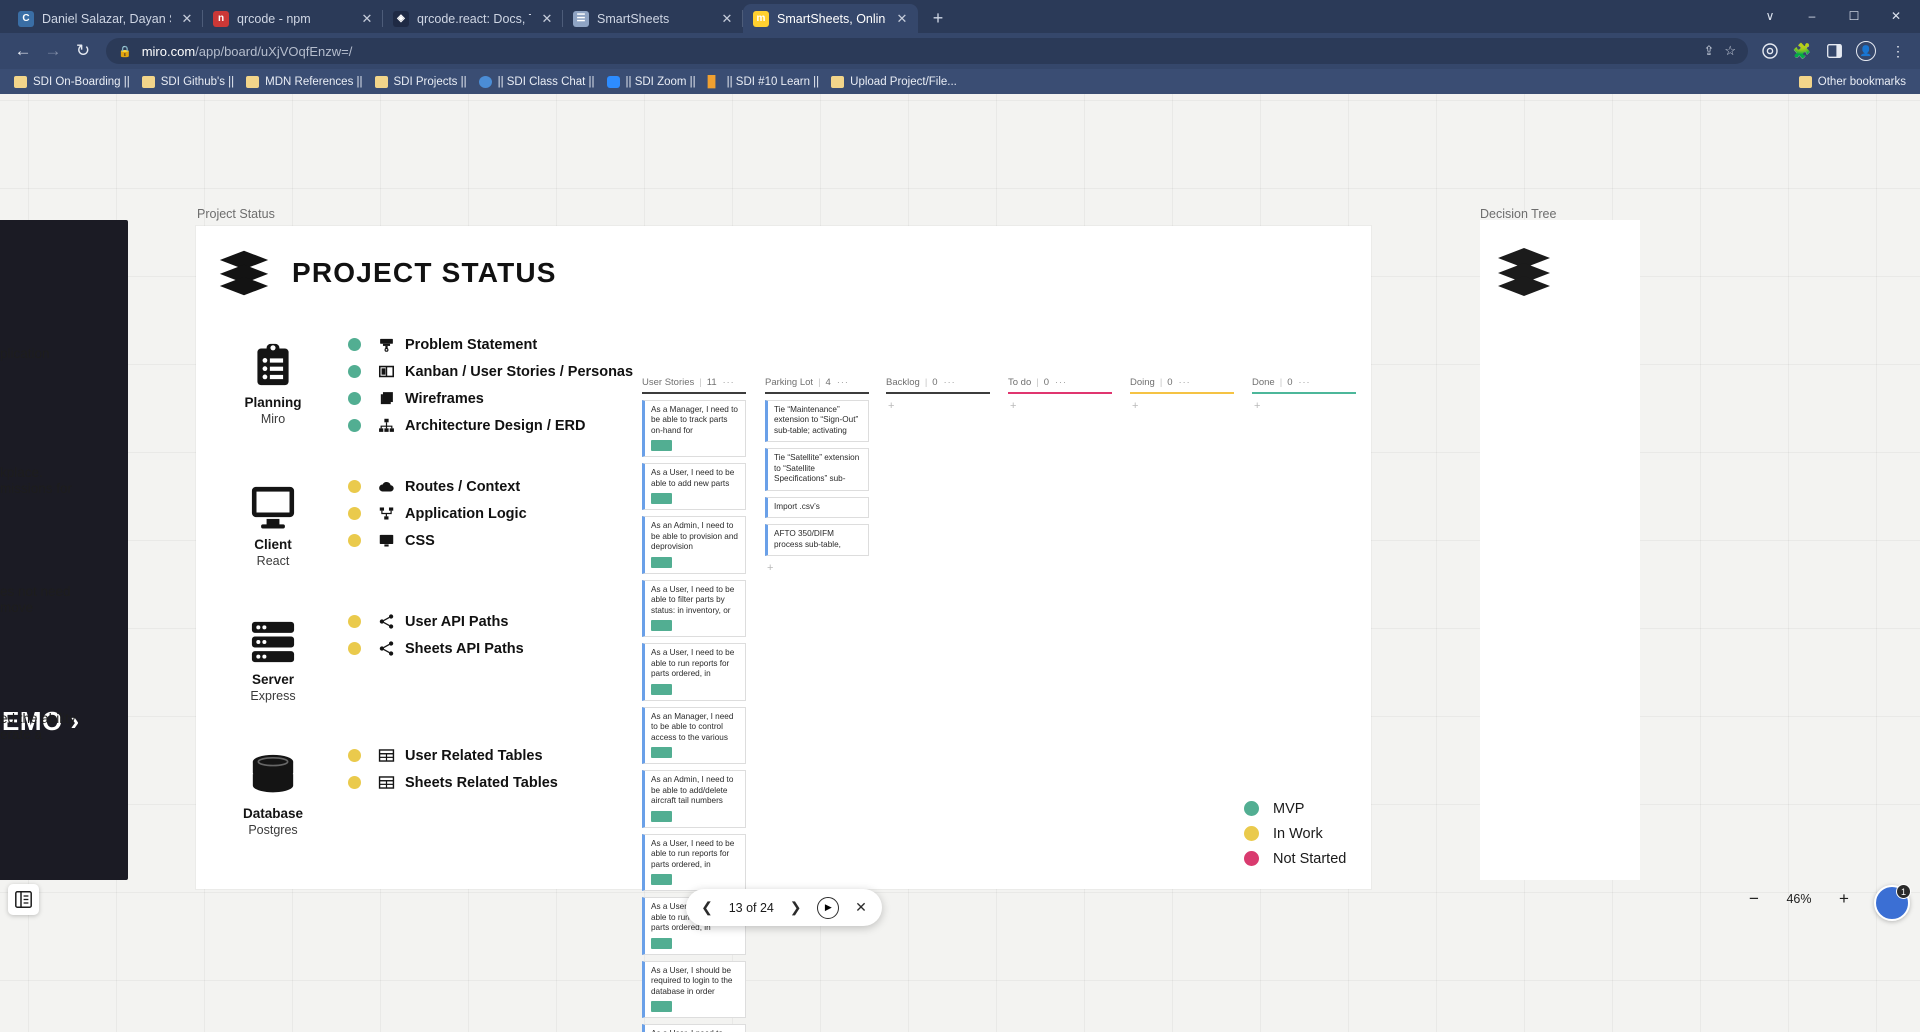 This screenshot has width=1920, height=1032. I want to click on checklist-item: User API Paths, so click(436, 621).